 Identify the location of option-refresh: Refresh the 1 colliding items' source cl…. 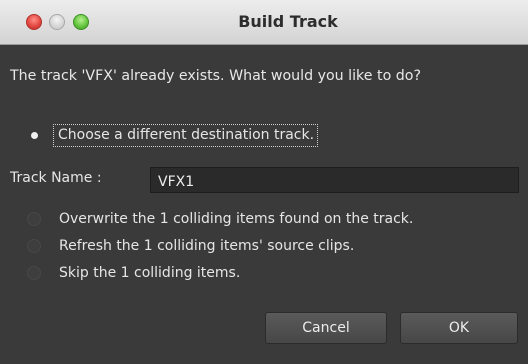
(190, 246).